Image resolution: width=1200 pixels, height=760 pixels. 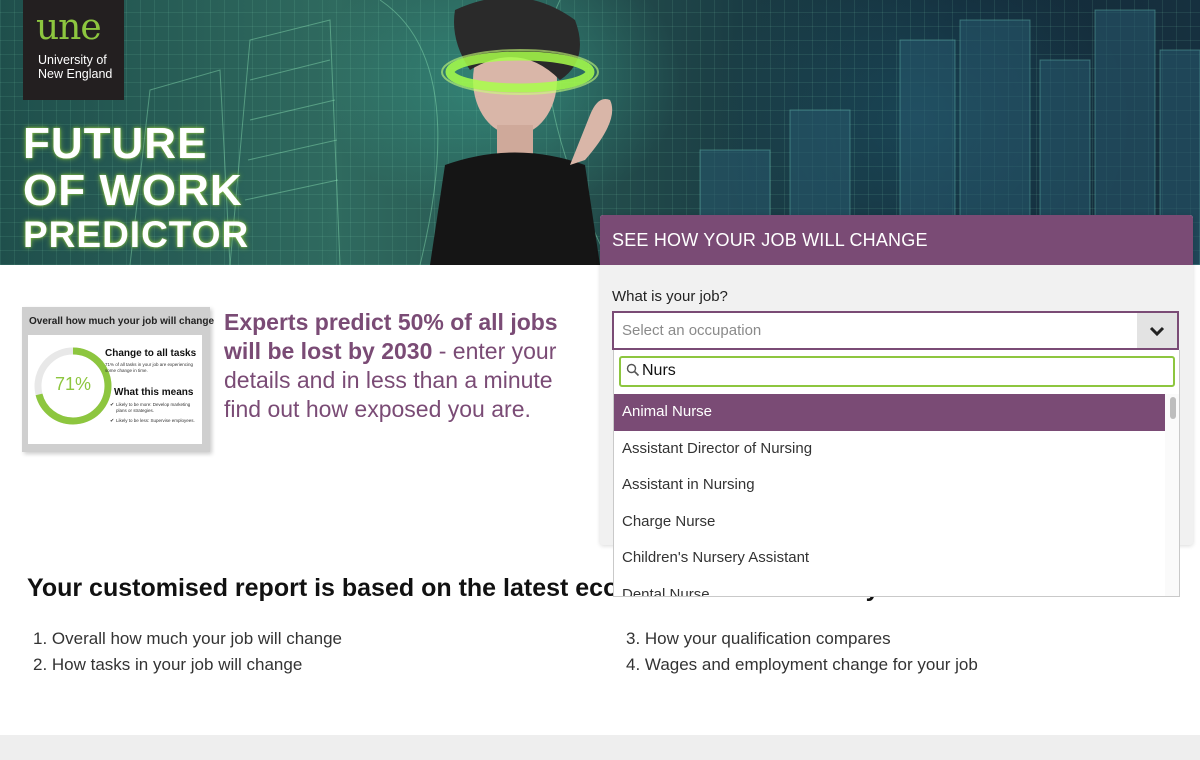 What do you see at coordinates (1172, 495) in the screenshot?
I see `dropdown-scrollbar` at bounding box center [1172, 495].